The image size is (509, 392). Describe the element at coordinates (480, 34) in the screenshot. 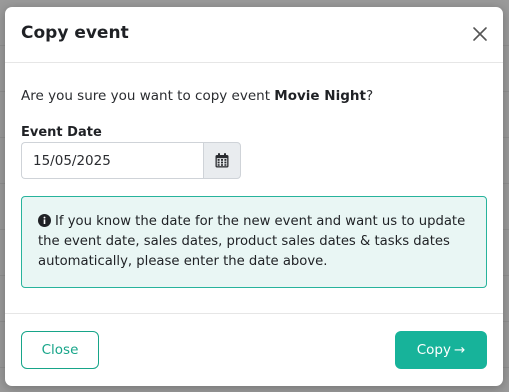

I see `close-icon` at that location.